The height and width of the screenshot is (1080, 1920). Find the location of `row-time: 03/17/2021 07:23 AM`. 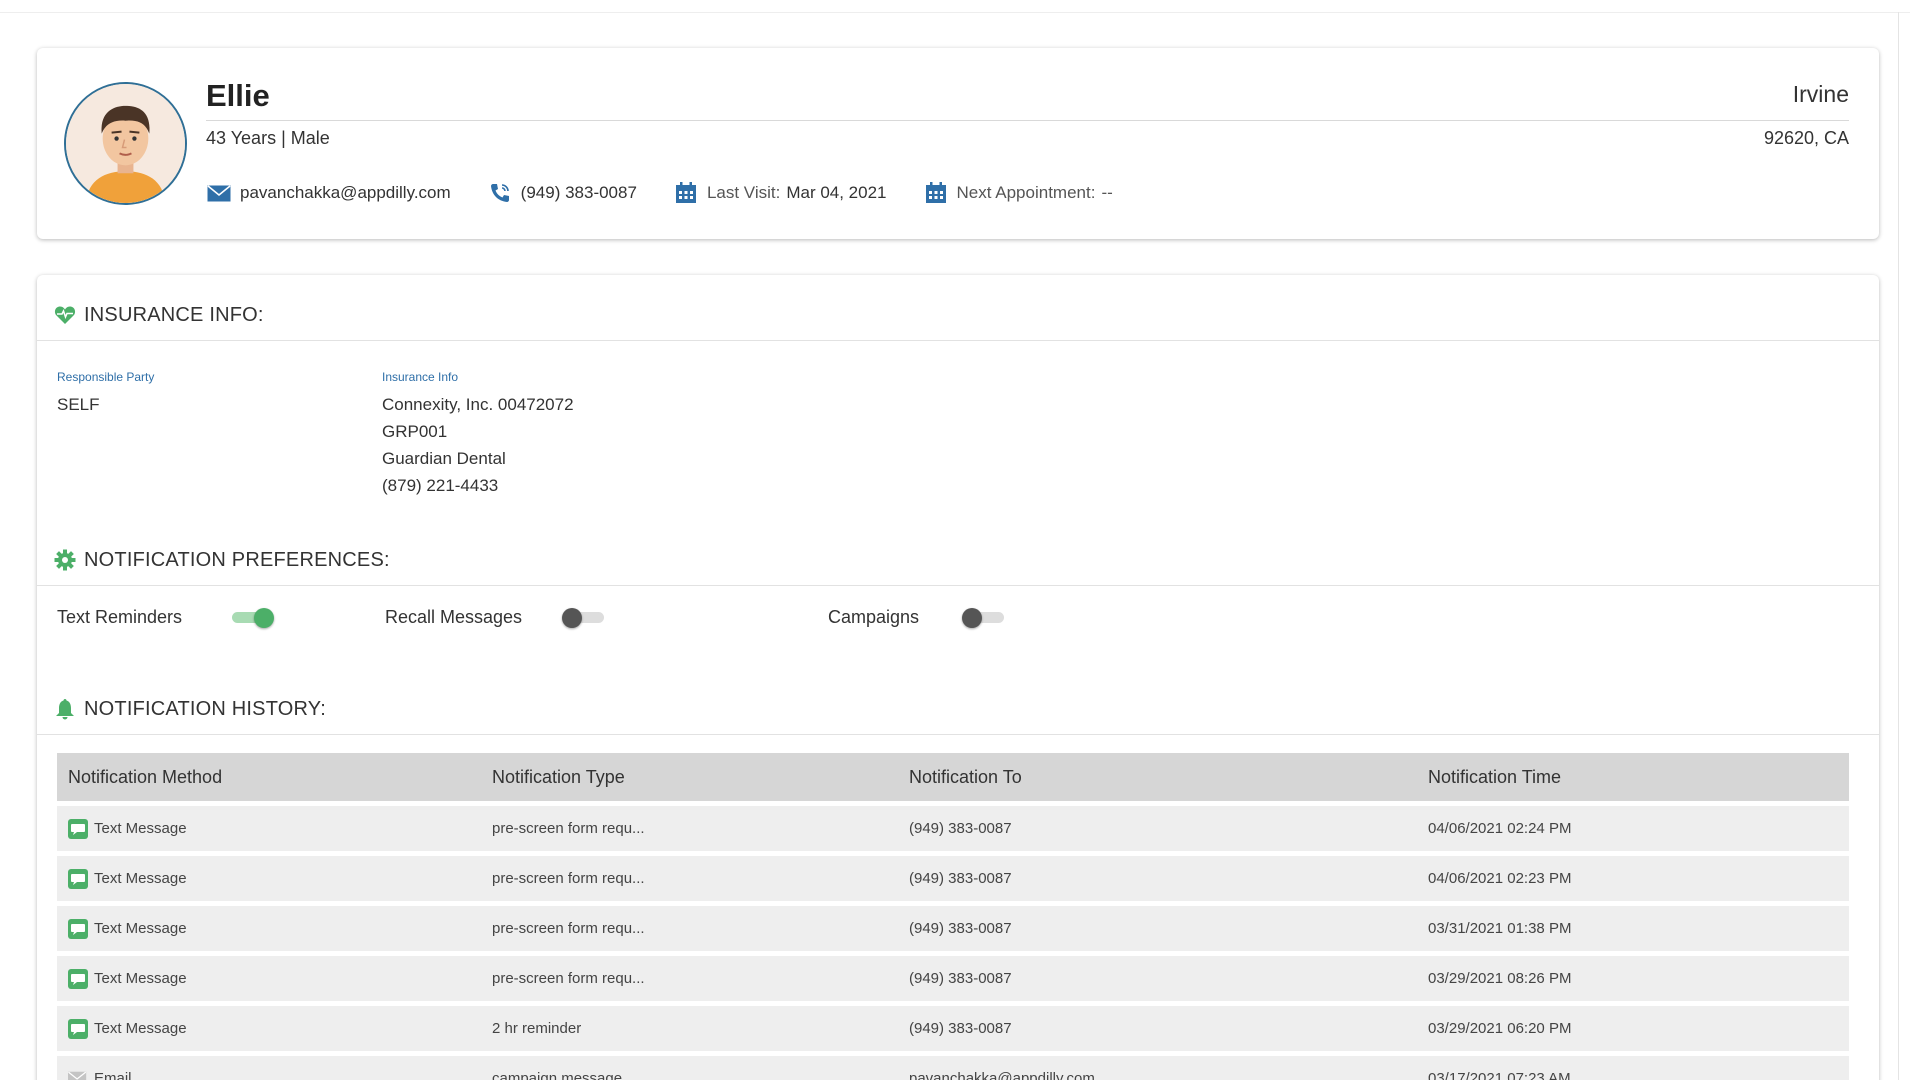

row-time: 03/17/2021 07:23 AM is located at coordinates (1499, 1075).